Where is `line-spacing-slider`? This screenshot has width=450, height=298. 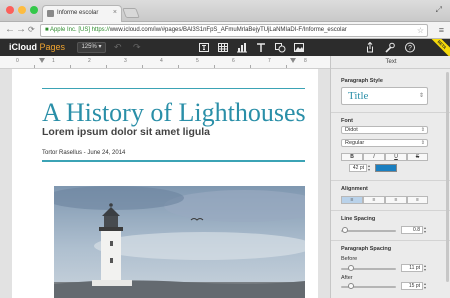
line-spacing-slider is located at coordinates (368, 231).